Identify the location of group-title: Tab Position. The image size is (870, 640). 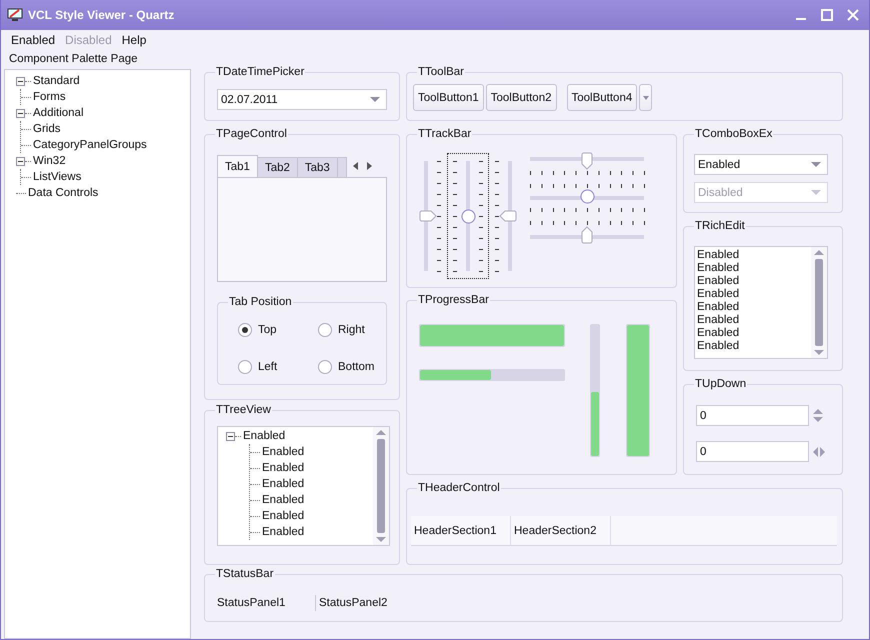
(260, 302).